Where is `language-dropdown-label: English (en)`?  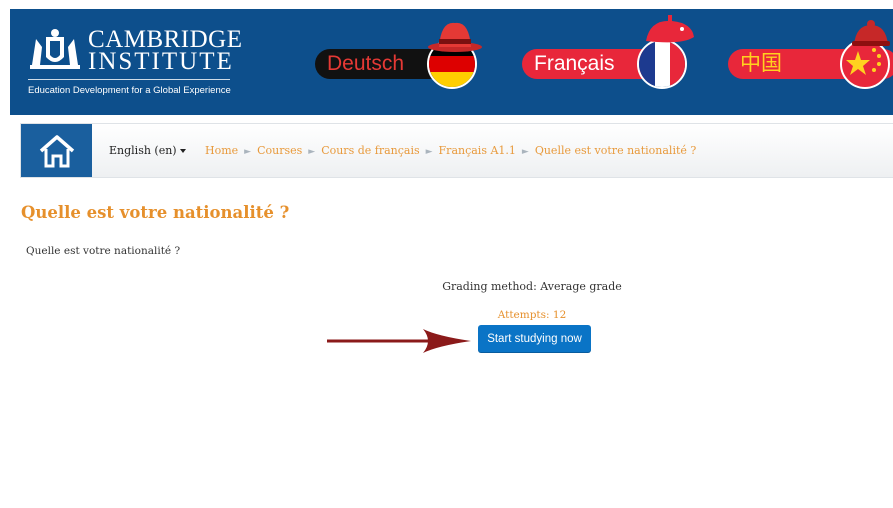
language-dropdown-label: English (en) is located at coordinates (143, 150).